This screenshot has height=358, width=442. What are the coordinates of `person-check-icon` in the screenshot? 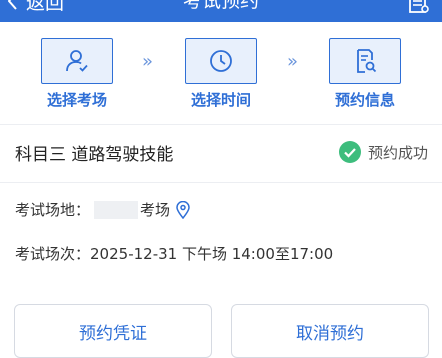 It's located at (77, 61).